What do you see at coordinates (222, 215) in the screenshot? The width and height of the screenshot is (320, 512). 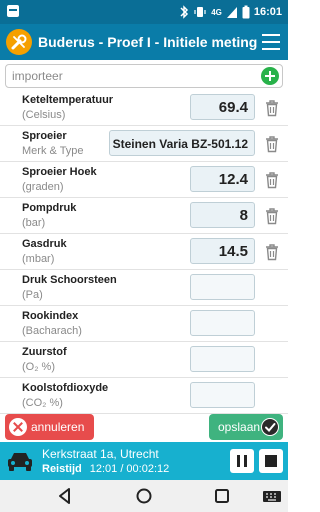 I see `measurement-value-field: 8` at bounding box center [222, 215].